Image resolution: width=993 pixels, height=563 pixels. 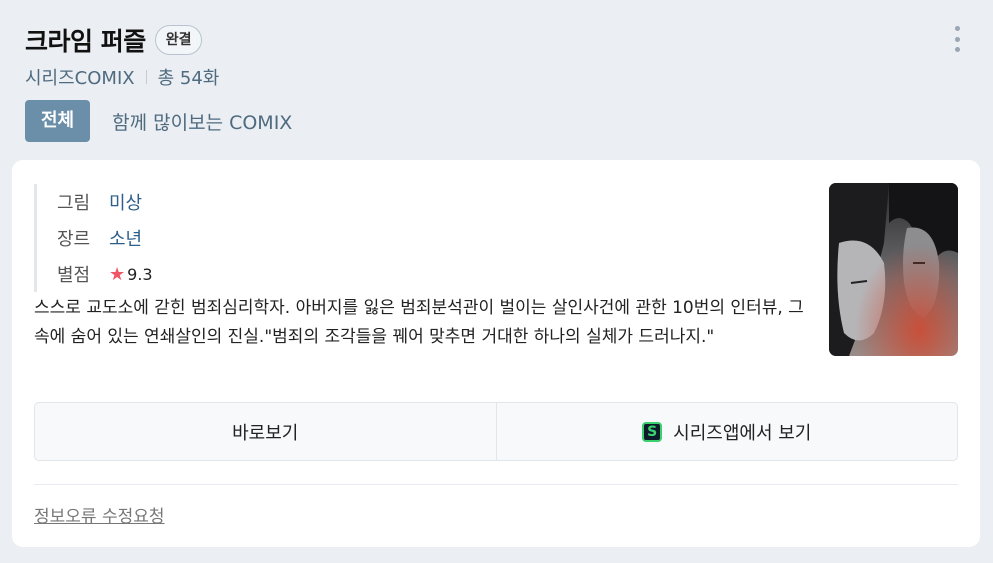 What do you see at coordinates (496, 484) in the screenshot?
I see `divider` at bounding box center [496, 484].